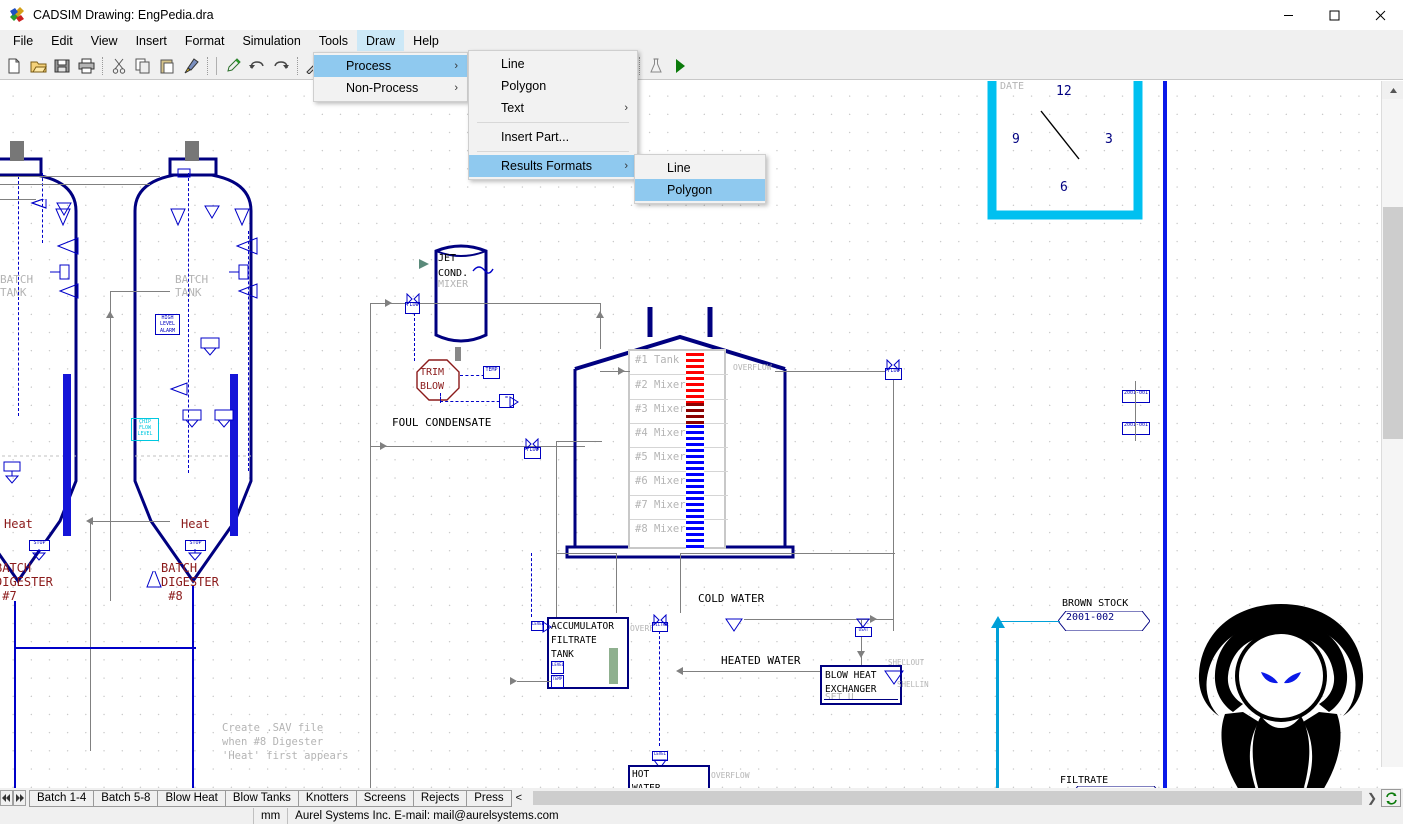 Image resolution: width=1403 pixels, height=824 pixels. What do you see at coordinates (261, 798) in the screenshot?
I see `sheet-tab-blow-tanks: Blow Tanks` at bounding box center [261, 798].